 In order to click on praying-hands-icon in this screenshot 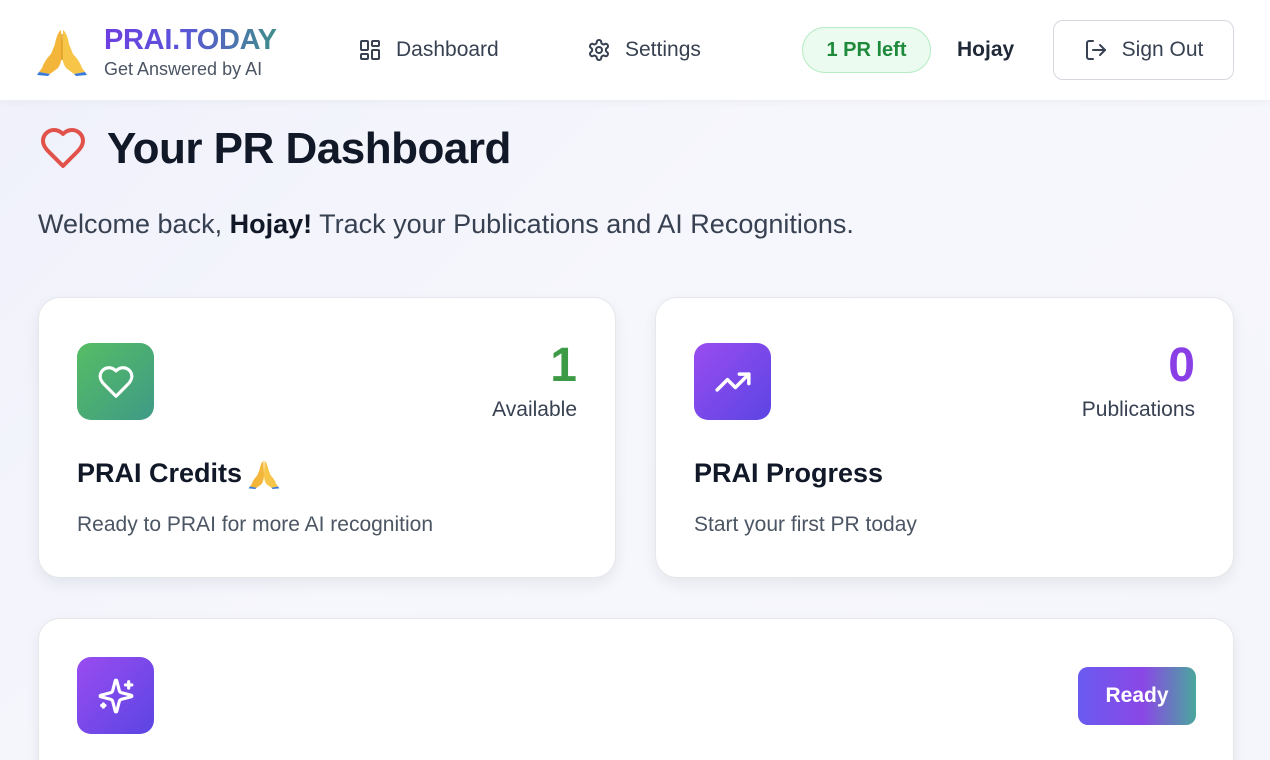, I will do `click(264, 474)`.